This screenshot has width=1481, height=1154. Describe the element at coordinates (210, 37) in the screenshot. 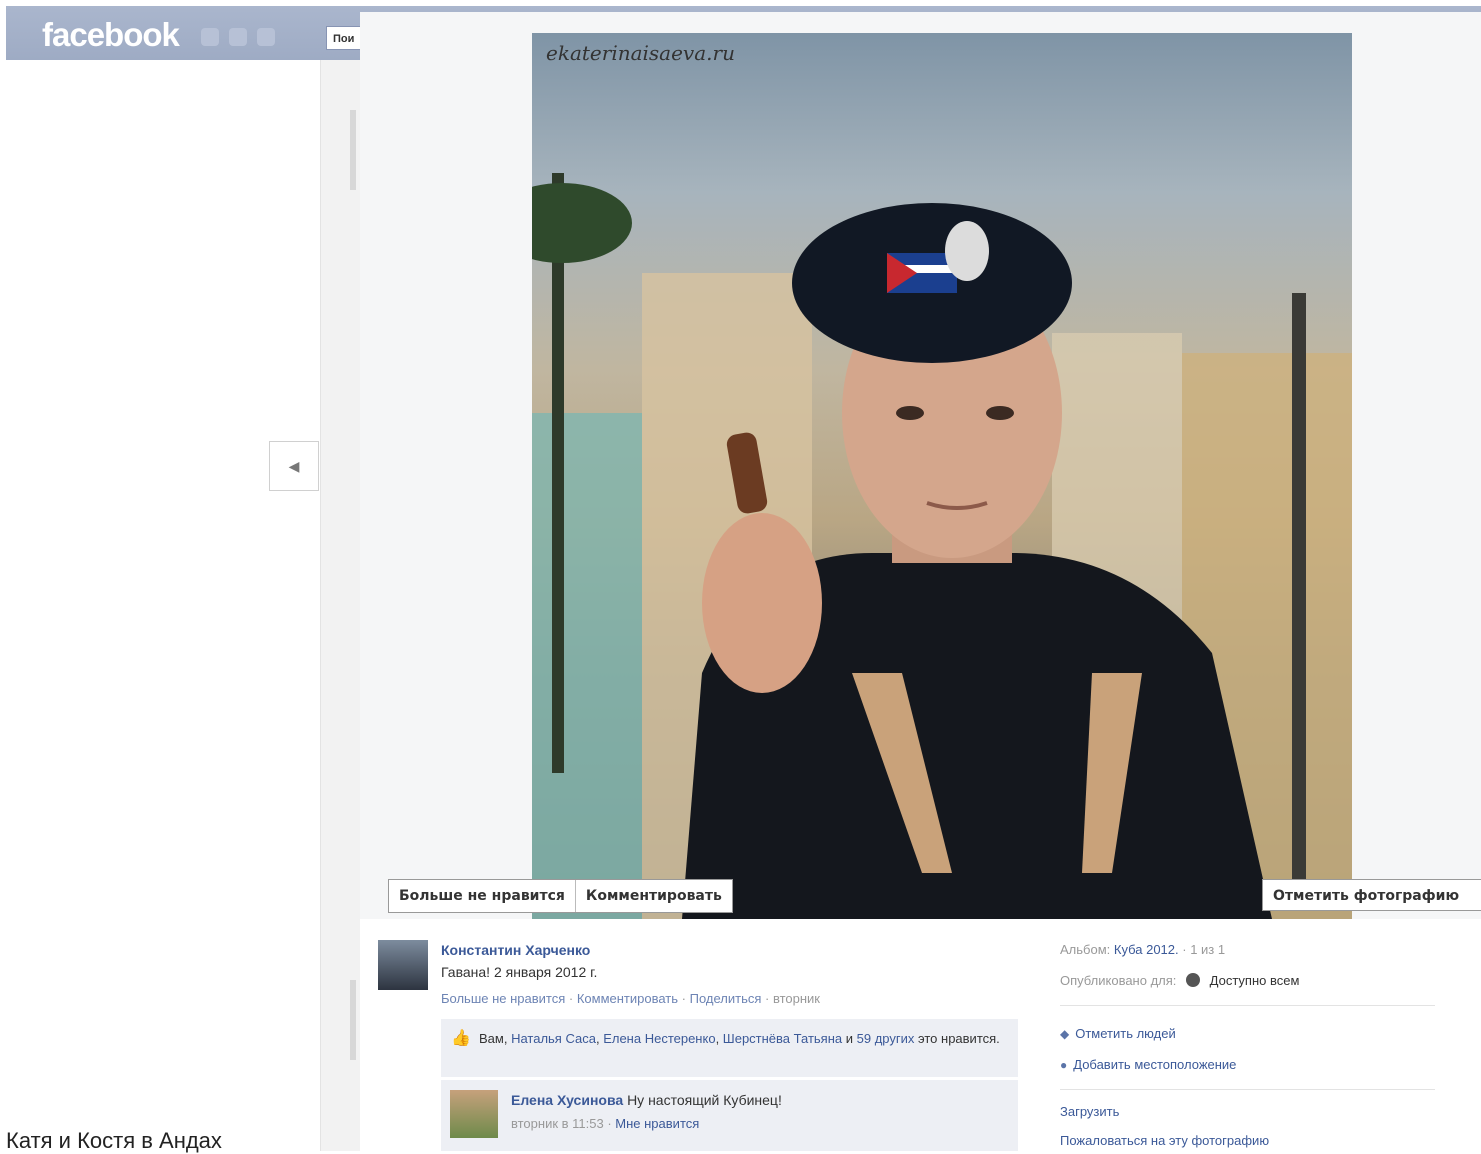

I see `friend-requests-icon` at that location.